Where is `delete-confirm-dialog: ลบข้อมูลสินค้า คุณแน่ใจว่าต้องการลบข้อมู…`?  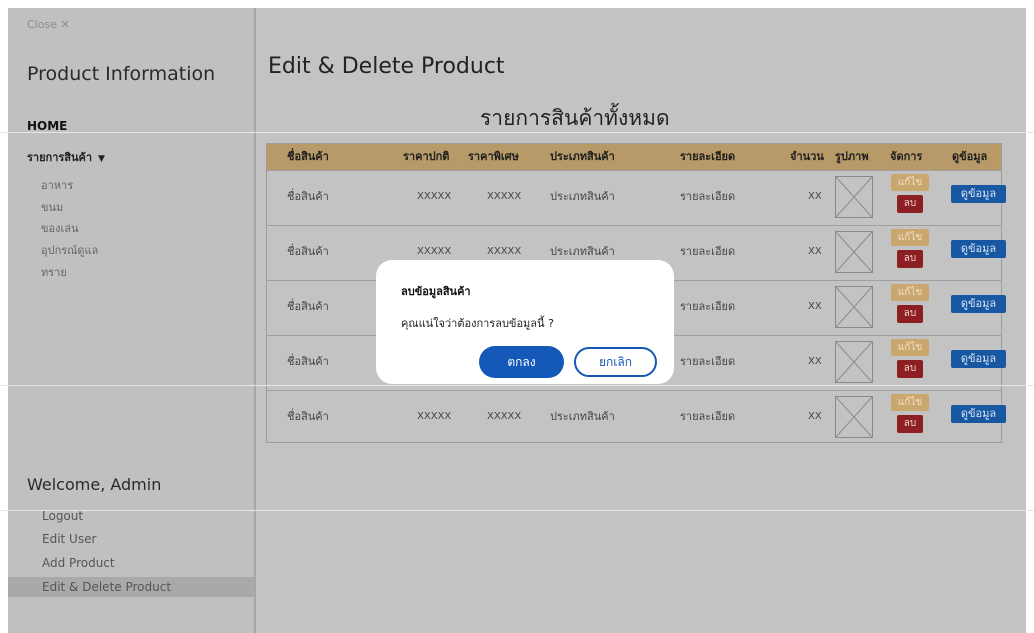 delete-confirm-dialog: ลบข้อมูลสินค้า คุณแน่ใจว่าต้องการลบข้อมู… is located at coordinates (525, 322).